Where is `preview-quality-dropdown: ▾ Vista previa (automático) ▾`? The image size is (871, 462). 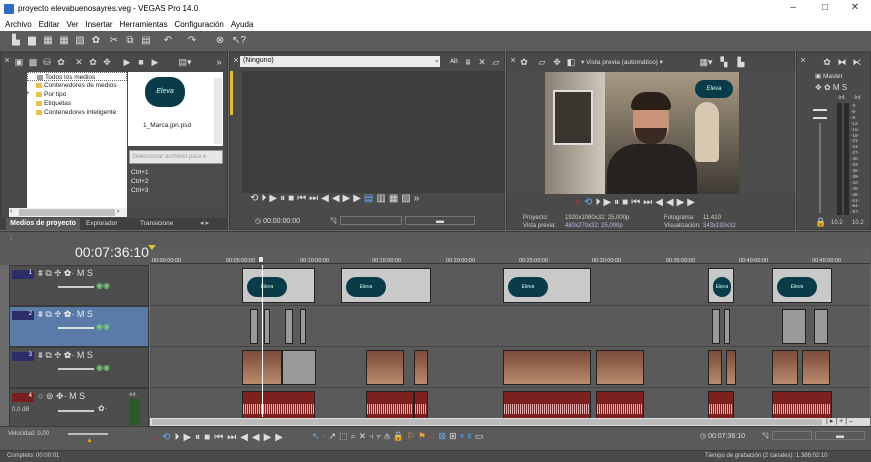
preview-quality-dropdown: ▾ Vista previa (automático) ▾ is located at coordinates (622, 62).